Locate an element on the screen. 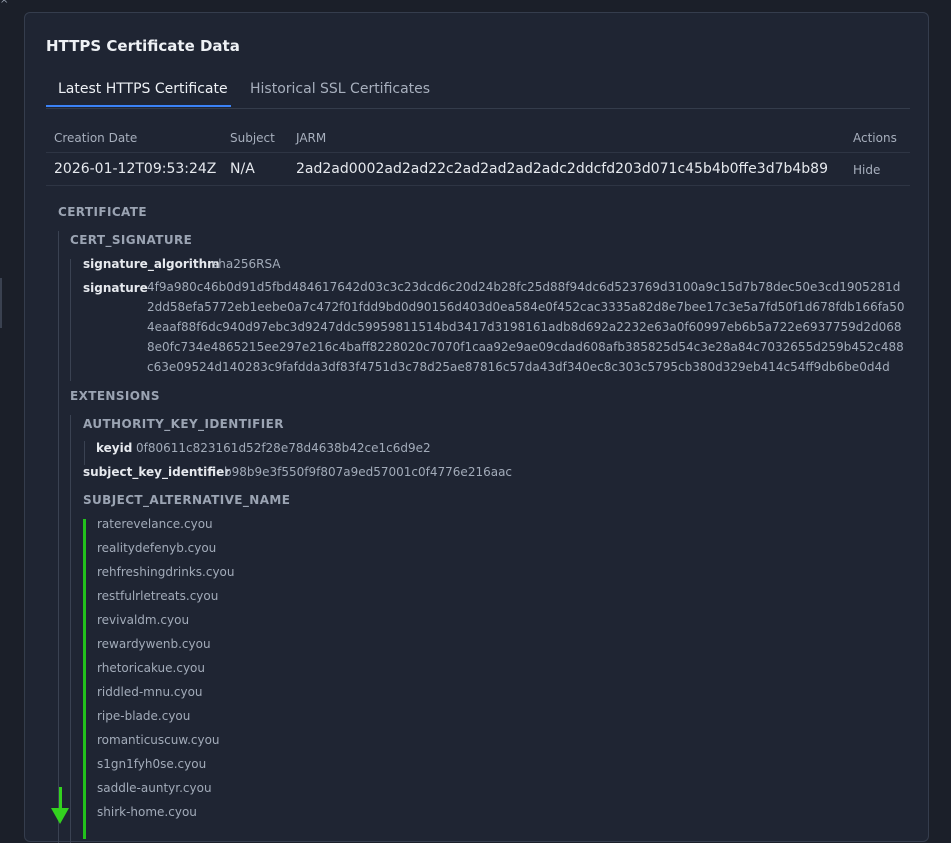 The image size is (951, 843). list-item: rehfreshingdrinks.cyou is located at coordinates (166, 572).